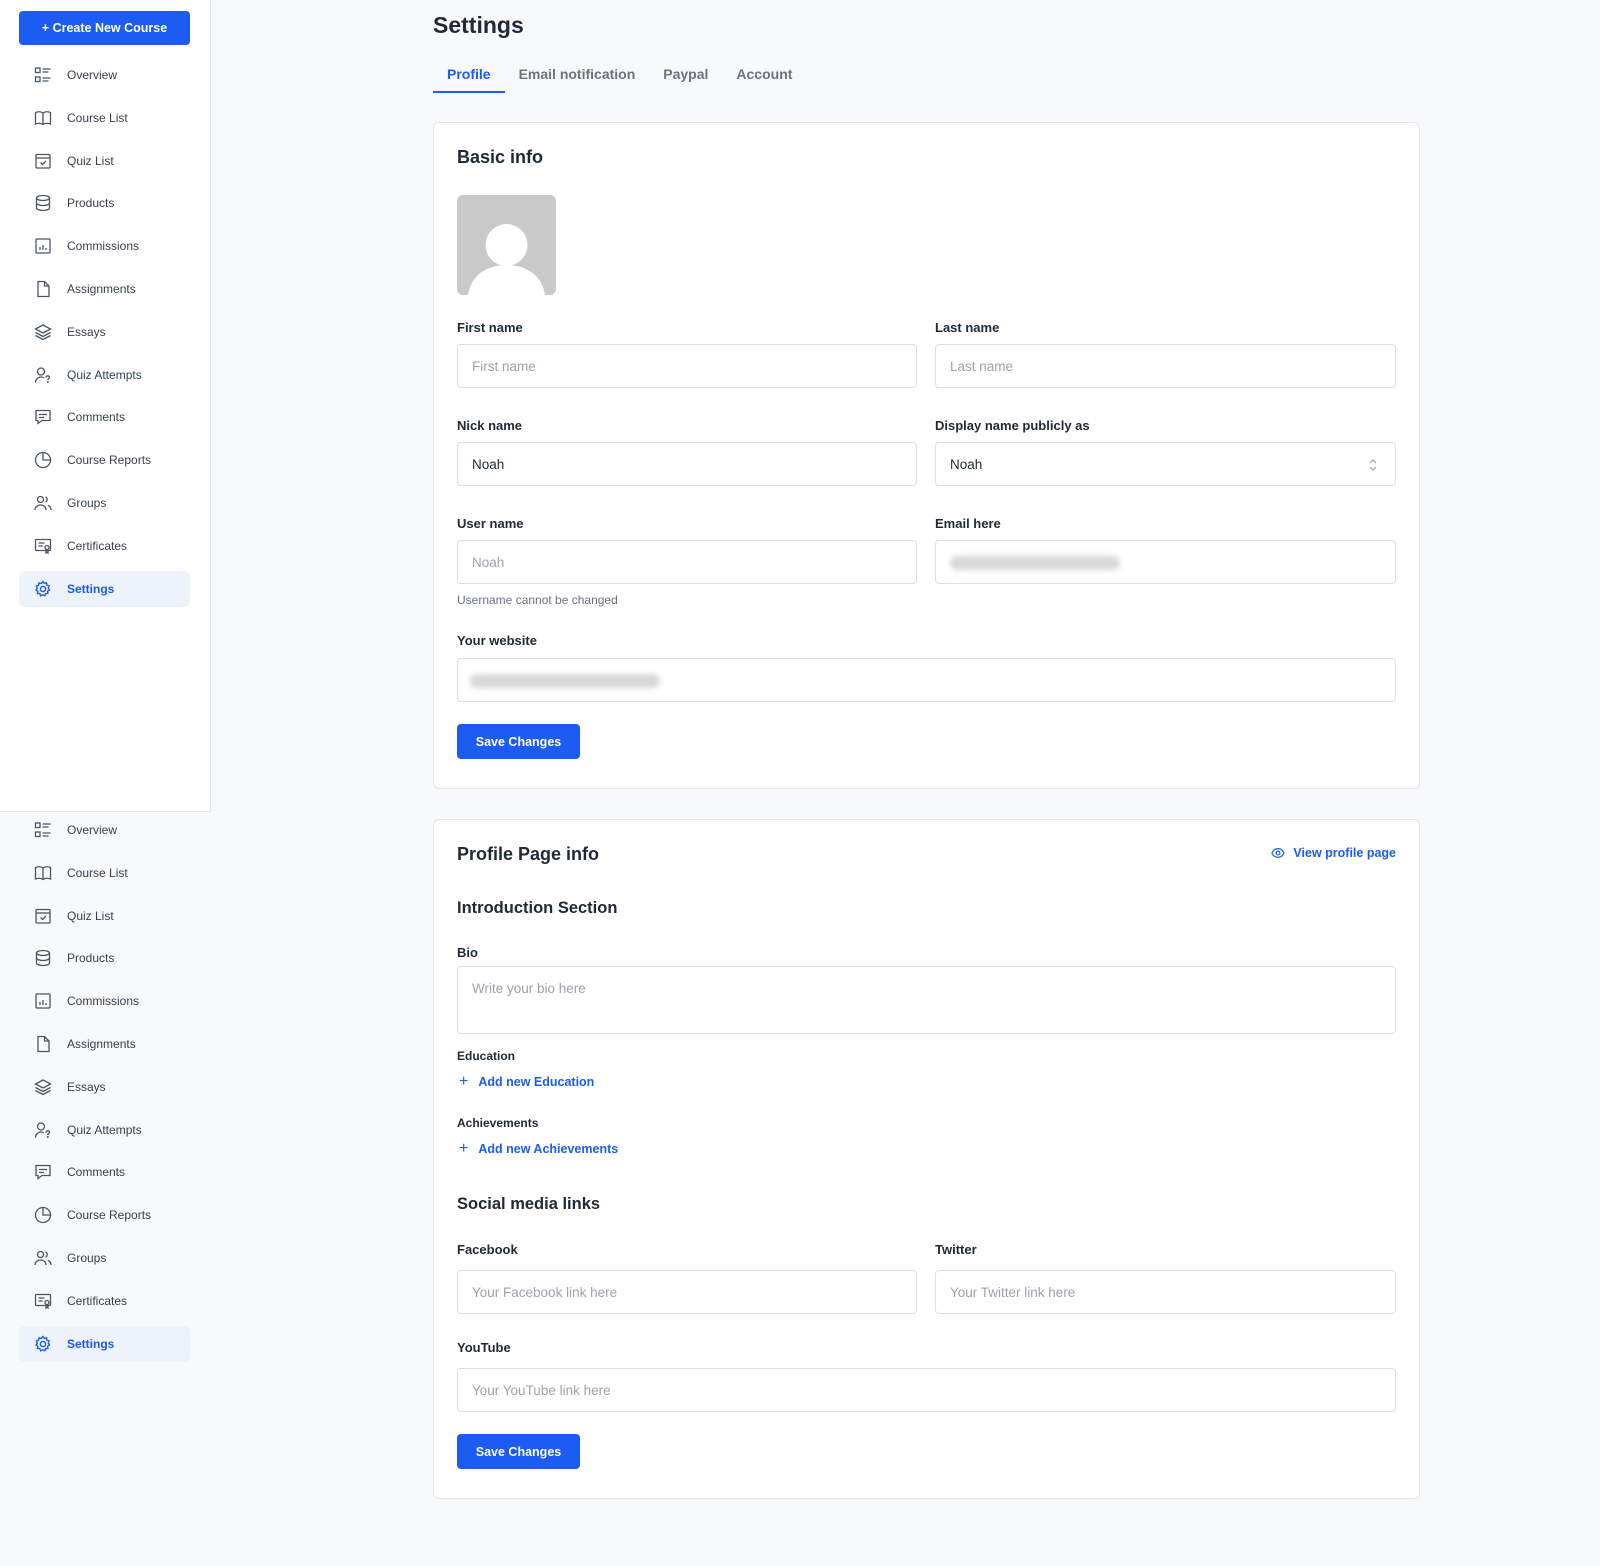 This screenshot has height=1566, width=1600. Describe the element at coordinates (685, 76) in the screenshot. I see `tab-paypal: Paypal` at that location.